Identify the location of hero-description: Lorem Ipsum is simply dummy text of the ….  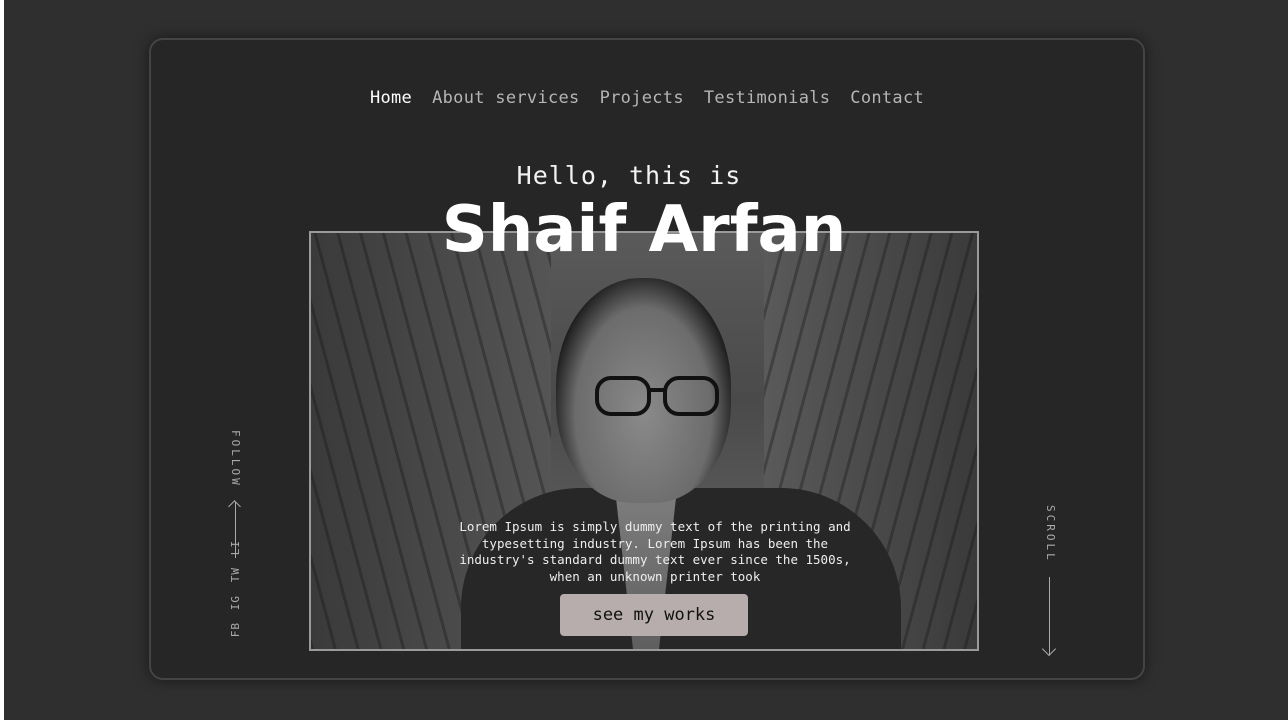
(655, 551).